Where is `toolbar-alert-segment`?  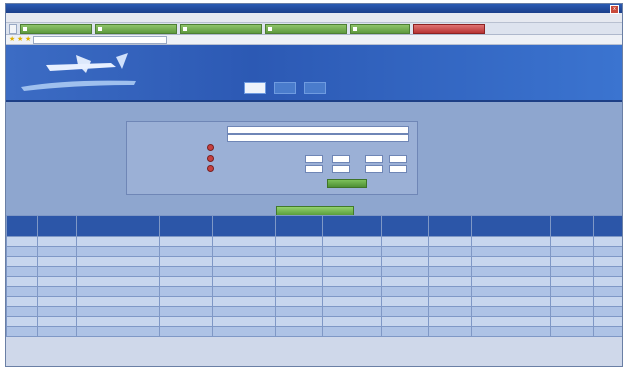
toolbar-alert-segment is located at coordinates (449, 28).